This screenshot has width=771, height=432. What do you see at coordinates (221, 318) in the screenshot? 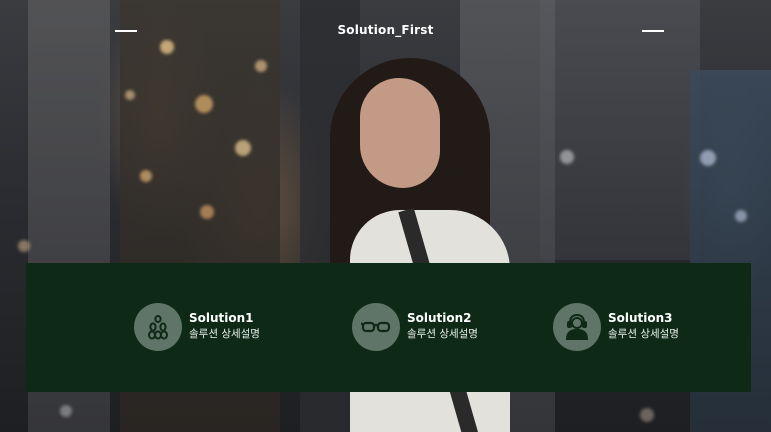
I see `solution-title: Solution1` at bounding box center [221, 318].